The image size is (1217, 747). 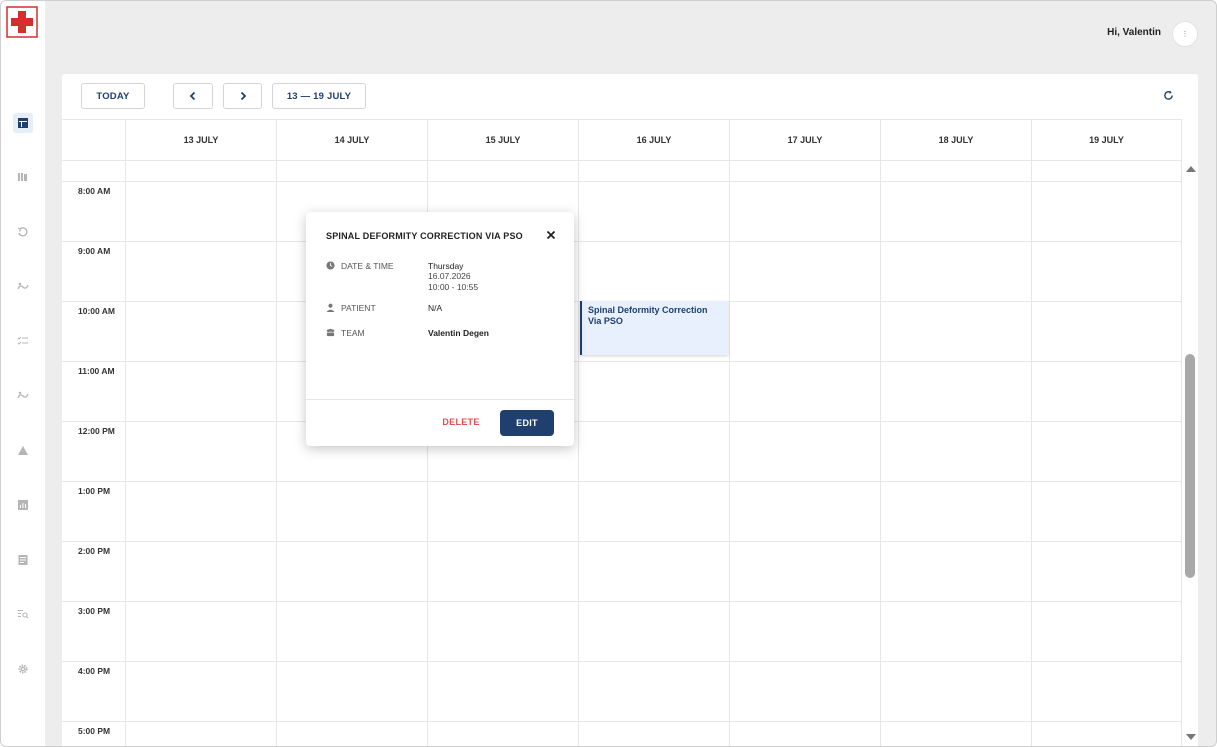 I want to click on day-header: 16 JULY, so click(x=653, y=140).